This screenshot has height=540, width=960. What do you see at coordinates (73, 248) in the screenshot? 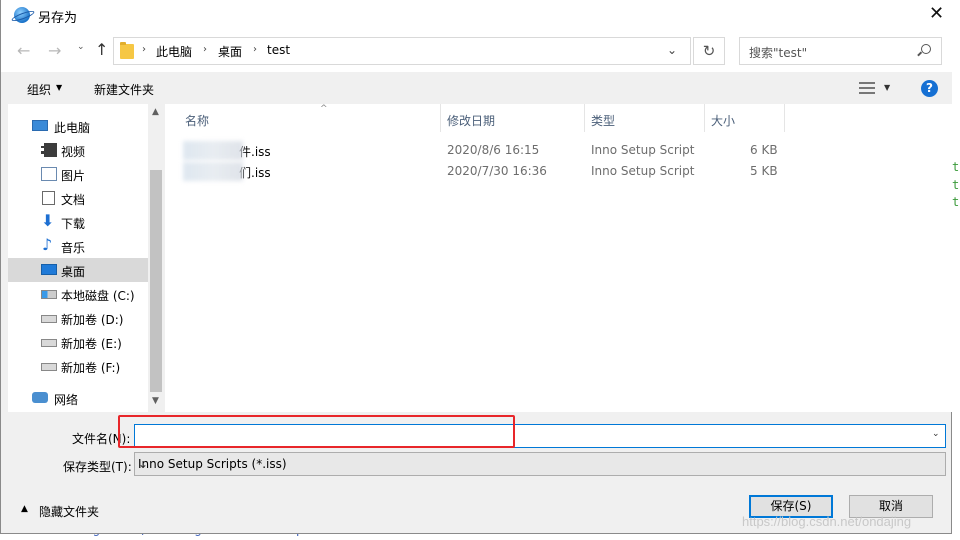
I see `sidebar-item-label: 音乐` at bounding box center [73, 248].